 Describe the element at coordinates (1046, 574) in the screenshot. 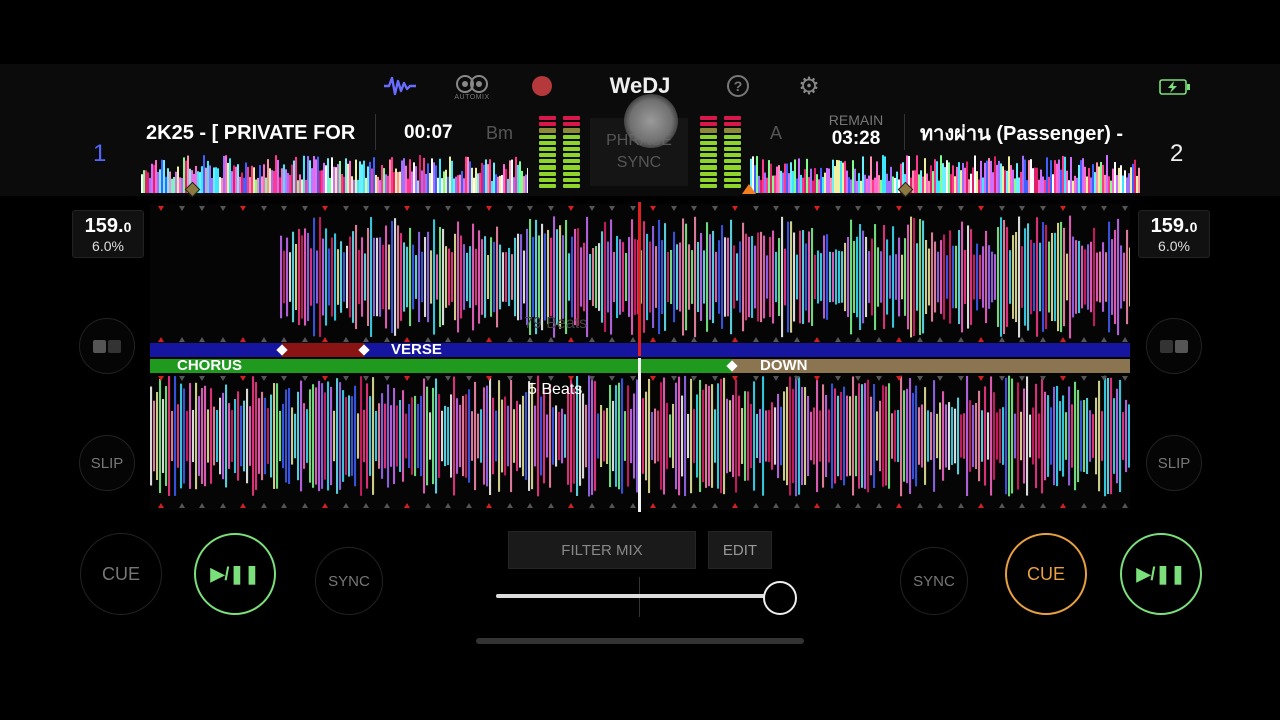

I see `deck2-cue-button: CUE` at that location.